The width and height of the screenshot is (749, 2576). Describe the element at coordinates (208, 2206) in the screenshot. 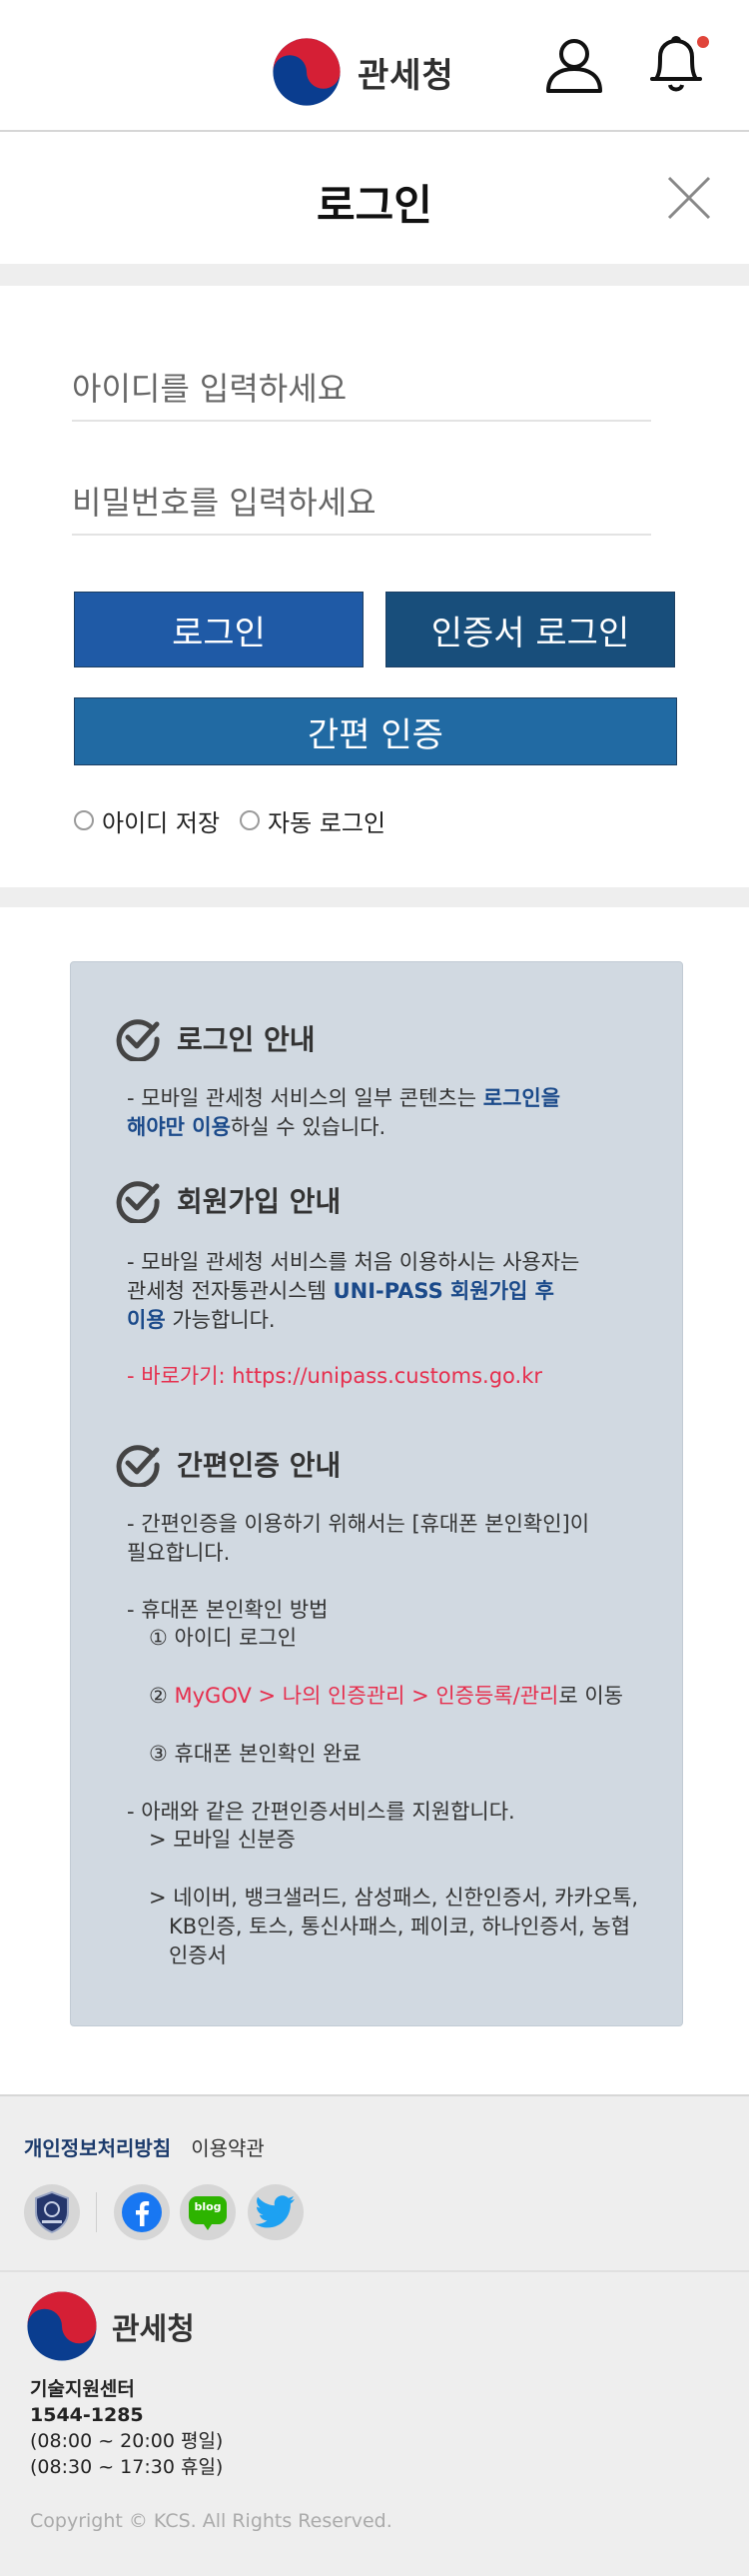

I see `blog-label: blog` at that location.